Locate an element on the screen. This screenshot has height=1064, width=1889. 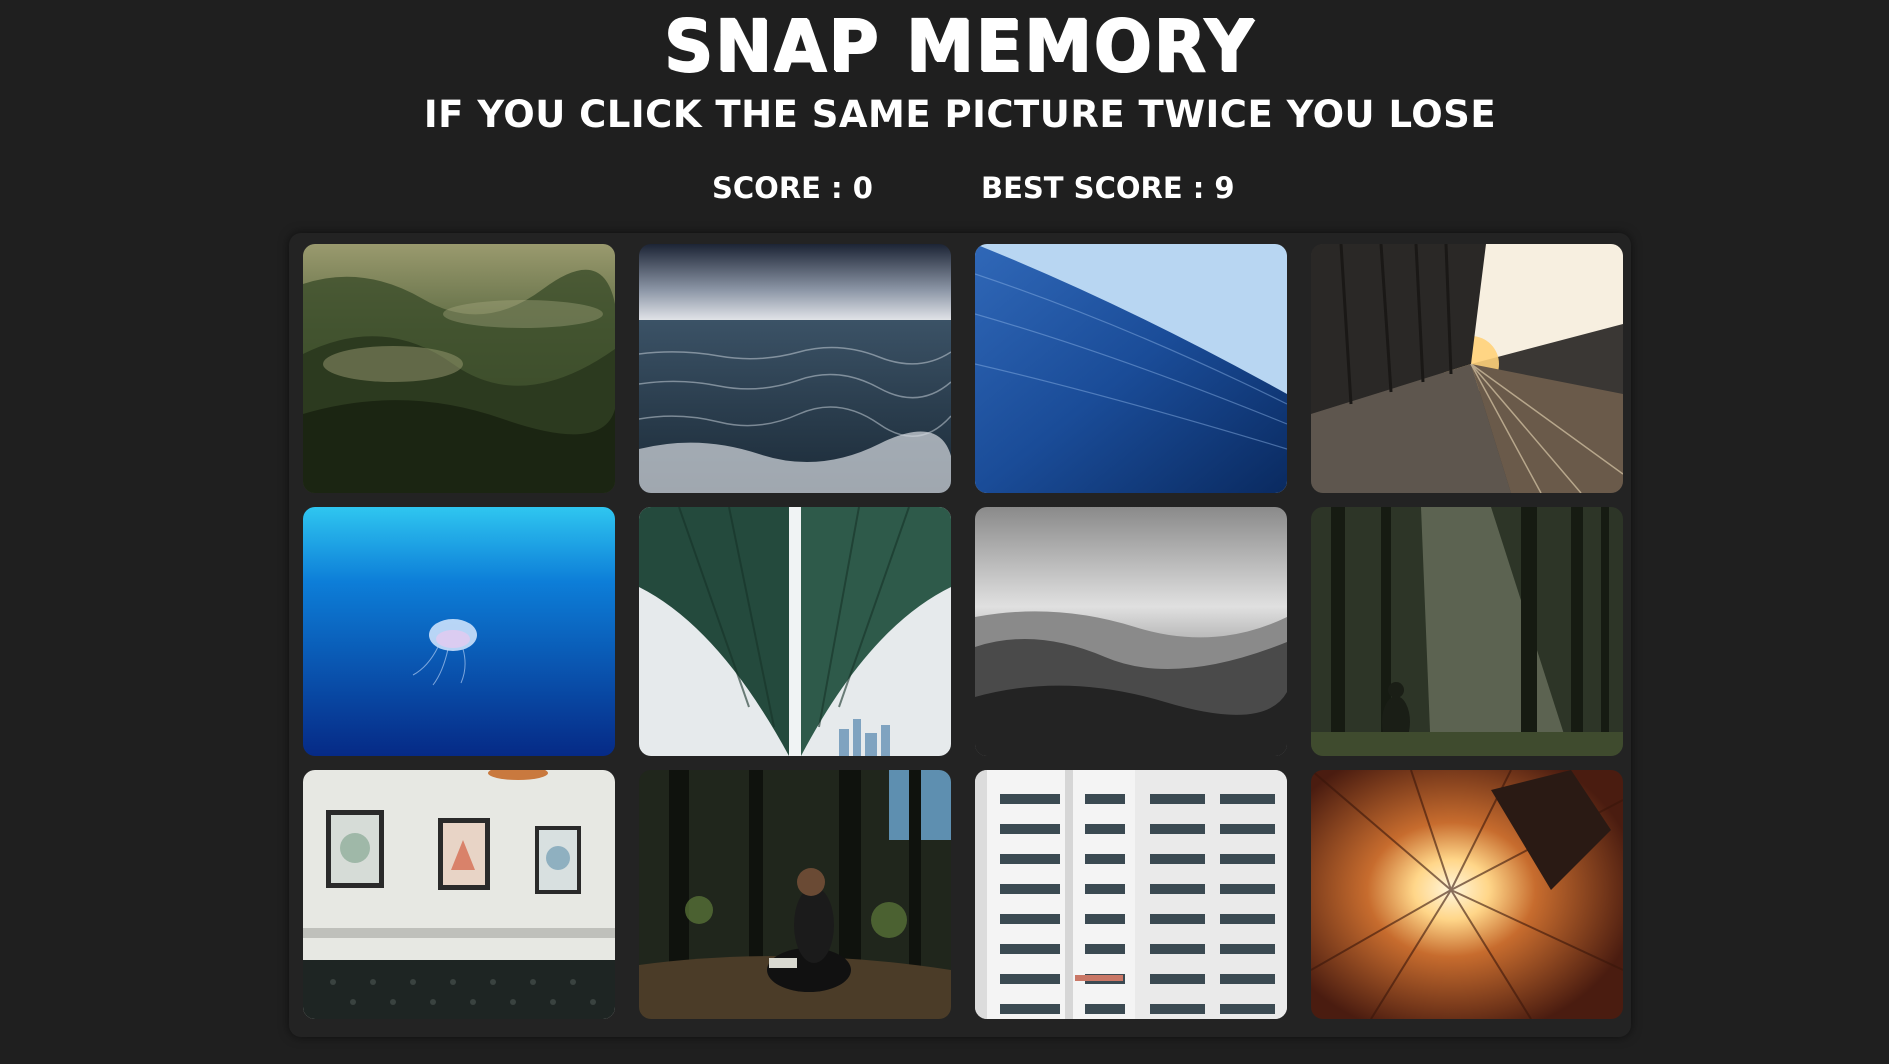
card-woman-reading-in-woods is located at coordinates (795, 894).